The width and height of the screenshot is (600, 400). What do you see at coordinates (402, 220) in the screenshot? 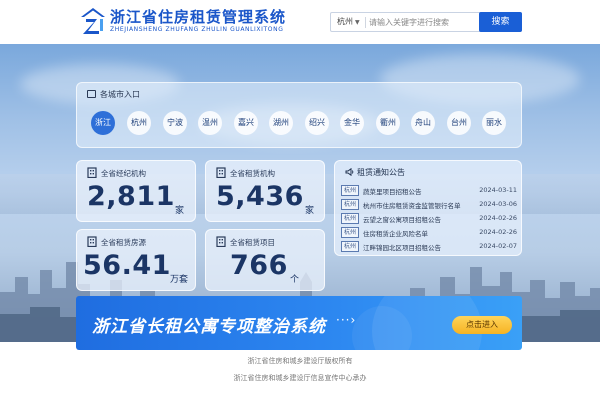
I see `notice-item-title: 云望之窗公寓项目招租公告` at bounding box center [402, 220].